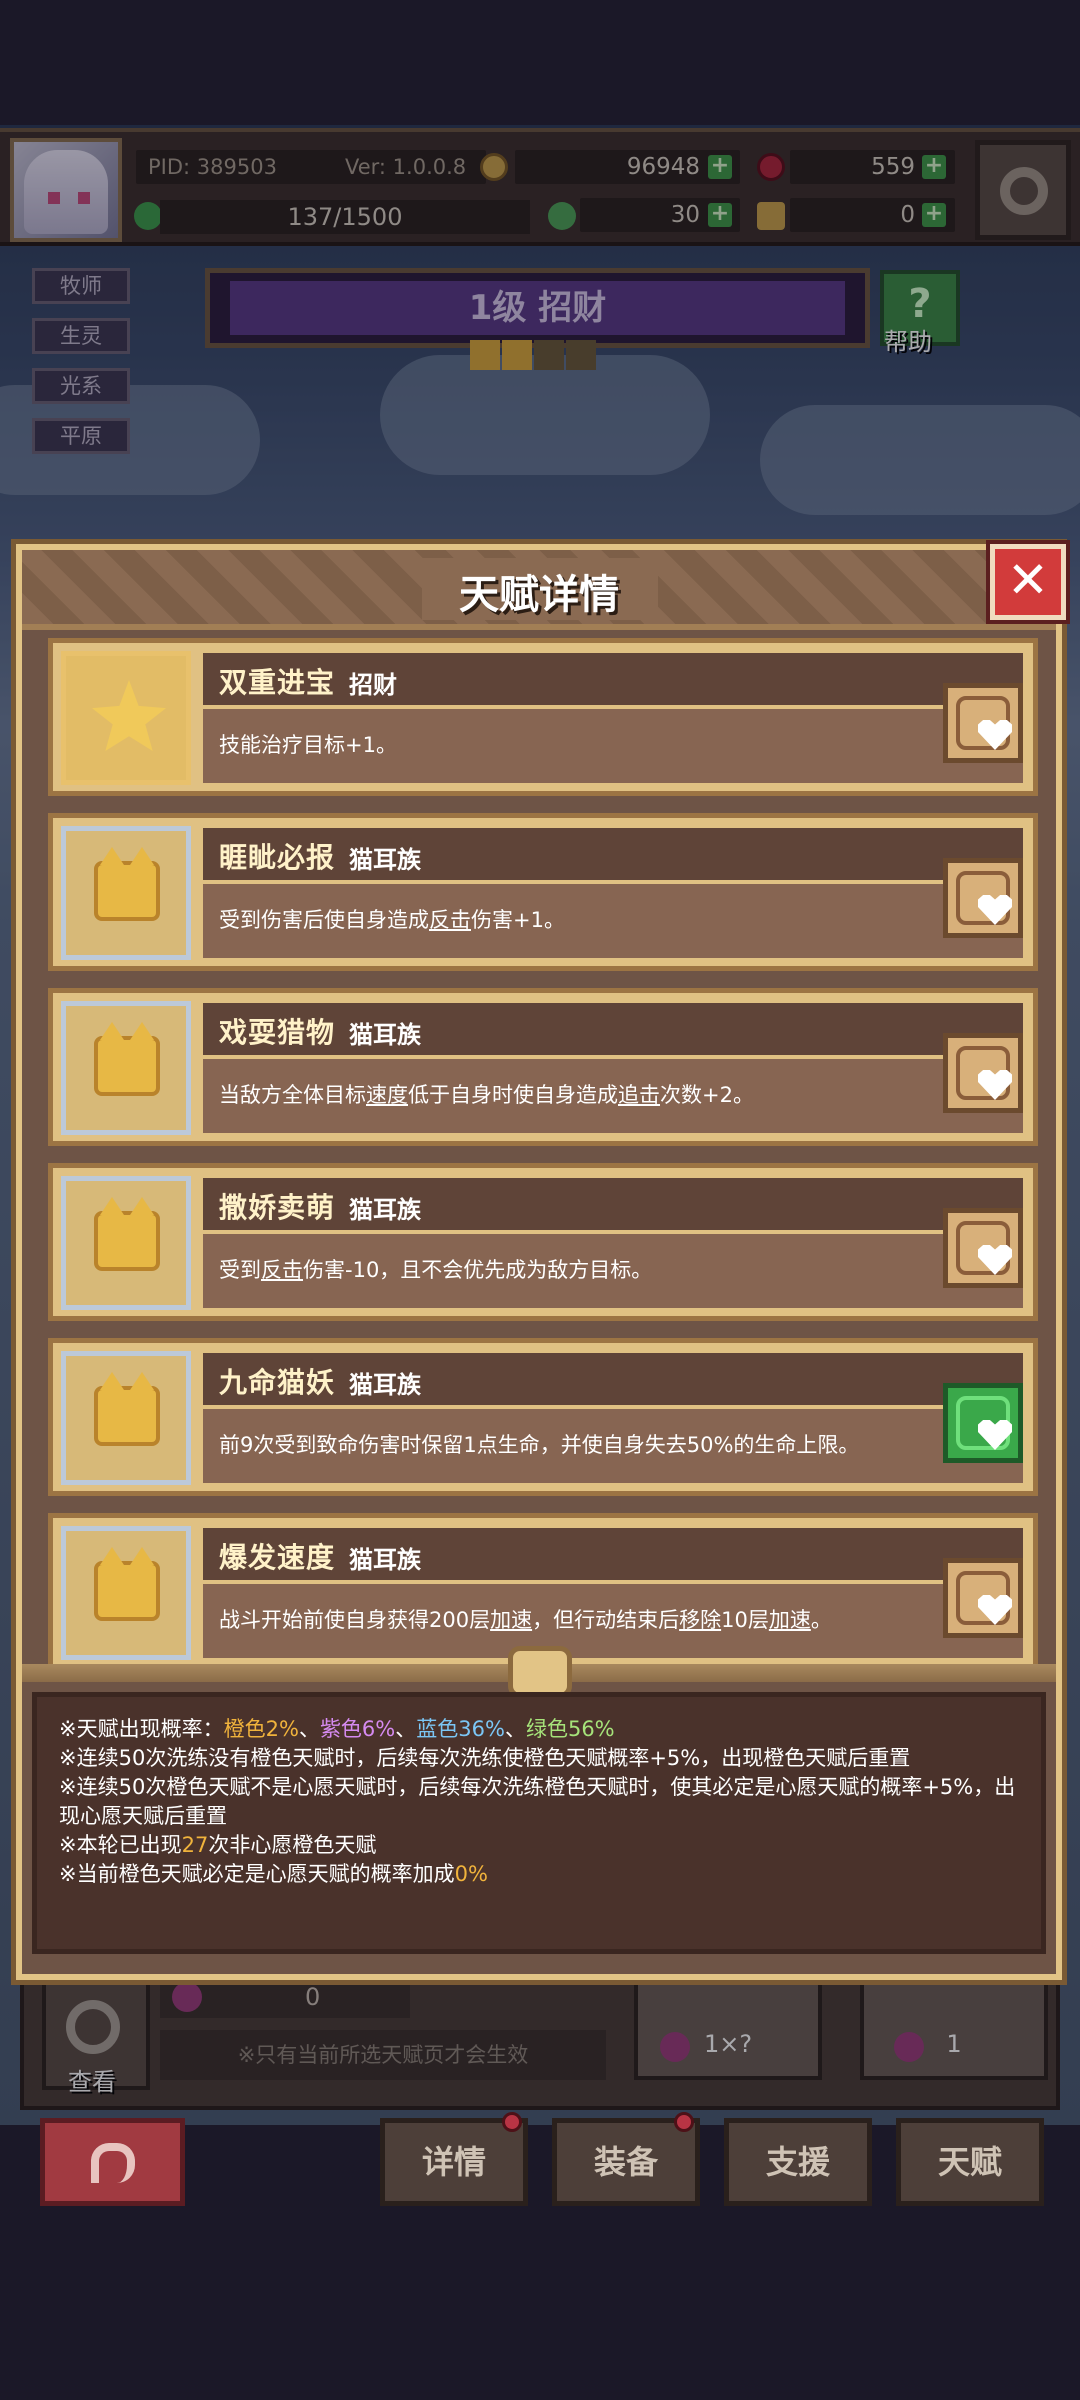  What do you see at coordinates (292, 1845) in the screenshot?
I see `round-count-suffix: 次非心愿橙色天赋` at bounding box center [292, 1845].